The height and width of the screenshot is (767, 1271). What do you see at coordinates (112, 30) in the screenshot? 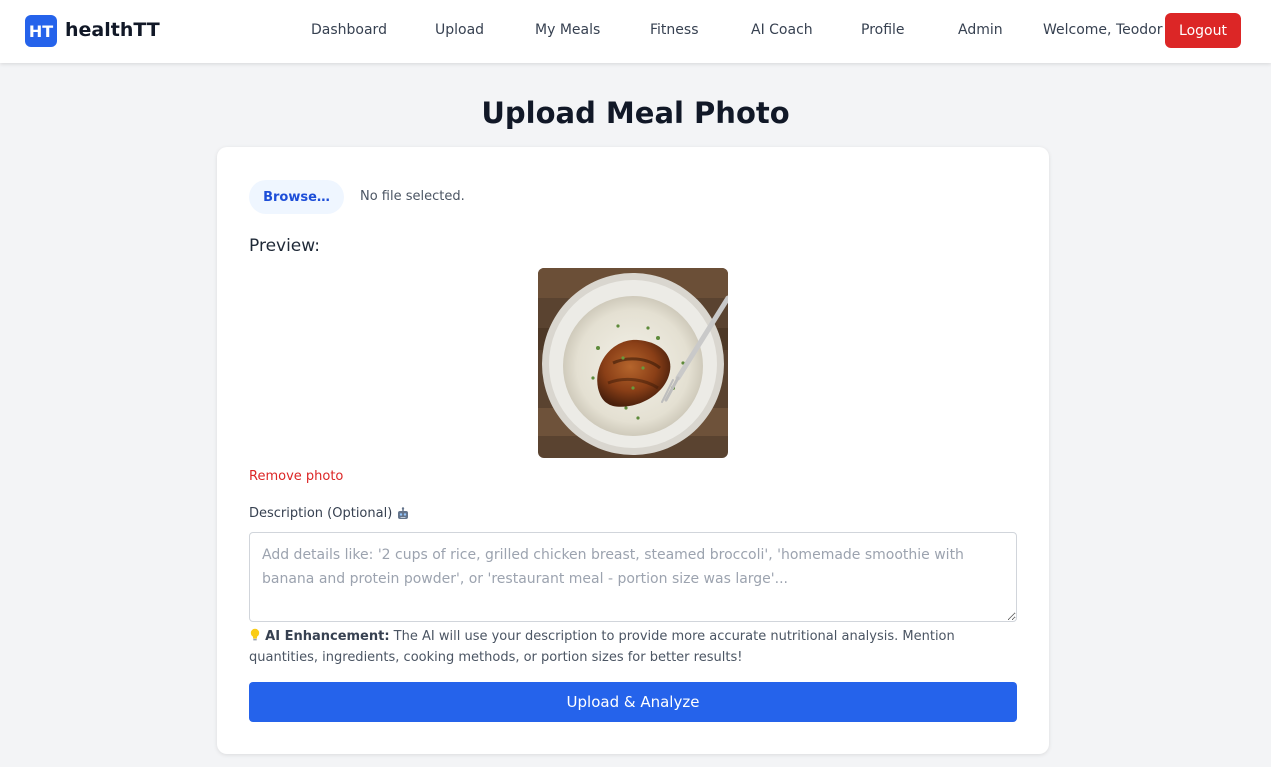
I see `logo-text: healthTT` at bounding box center [112, 30].